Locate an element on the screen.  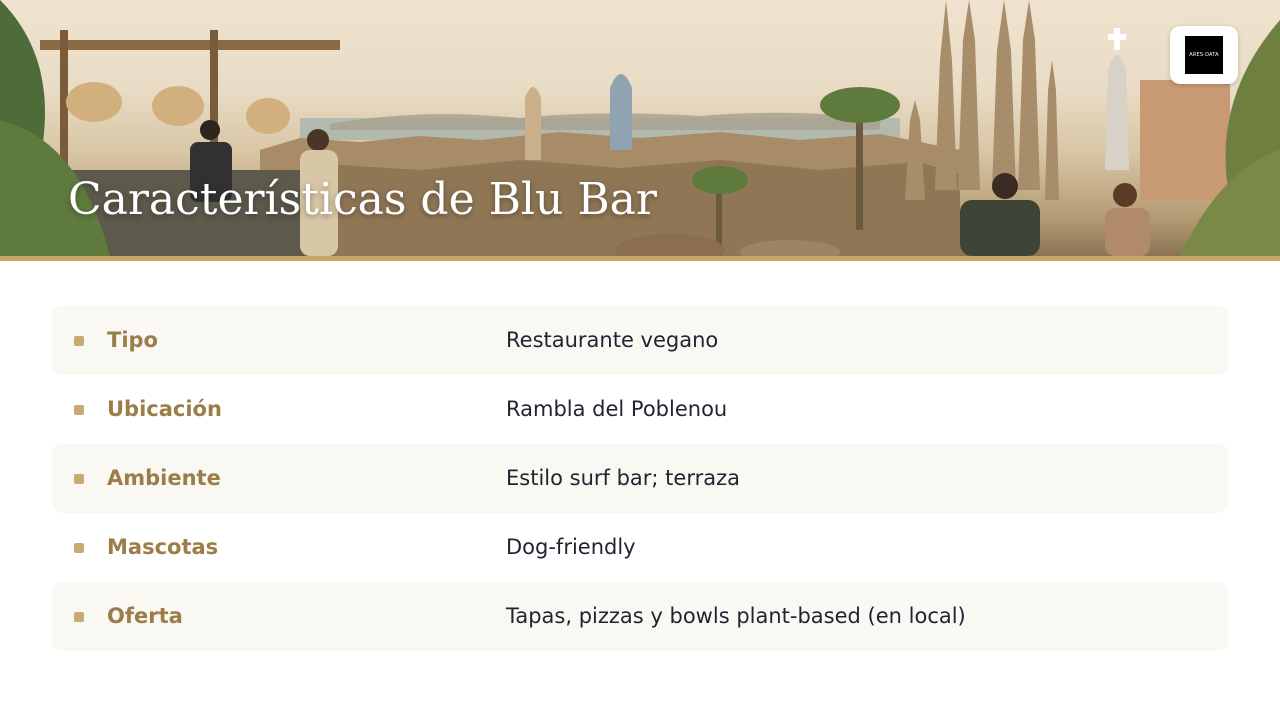
feature-label: Tipo is located at coordinates (132, 340).